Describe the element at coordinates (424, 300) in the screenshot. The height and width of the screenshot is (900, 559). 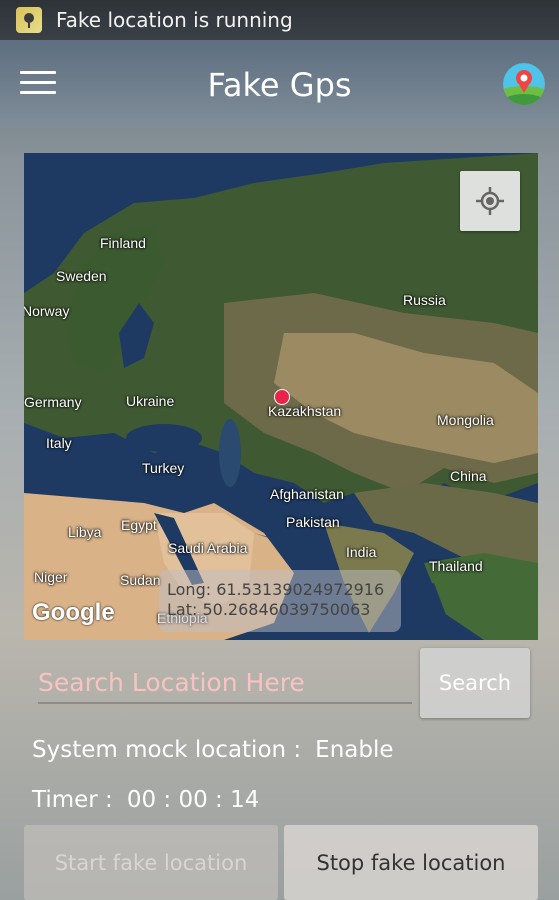
I see `map-label-russia: Russia` at that location.